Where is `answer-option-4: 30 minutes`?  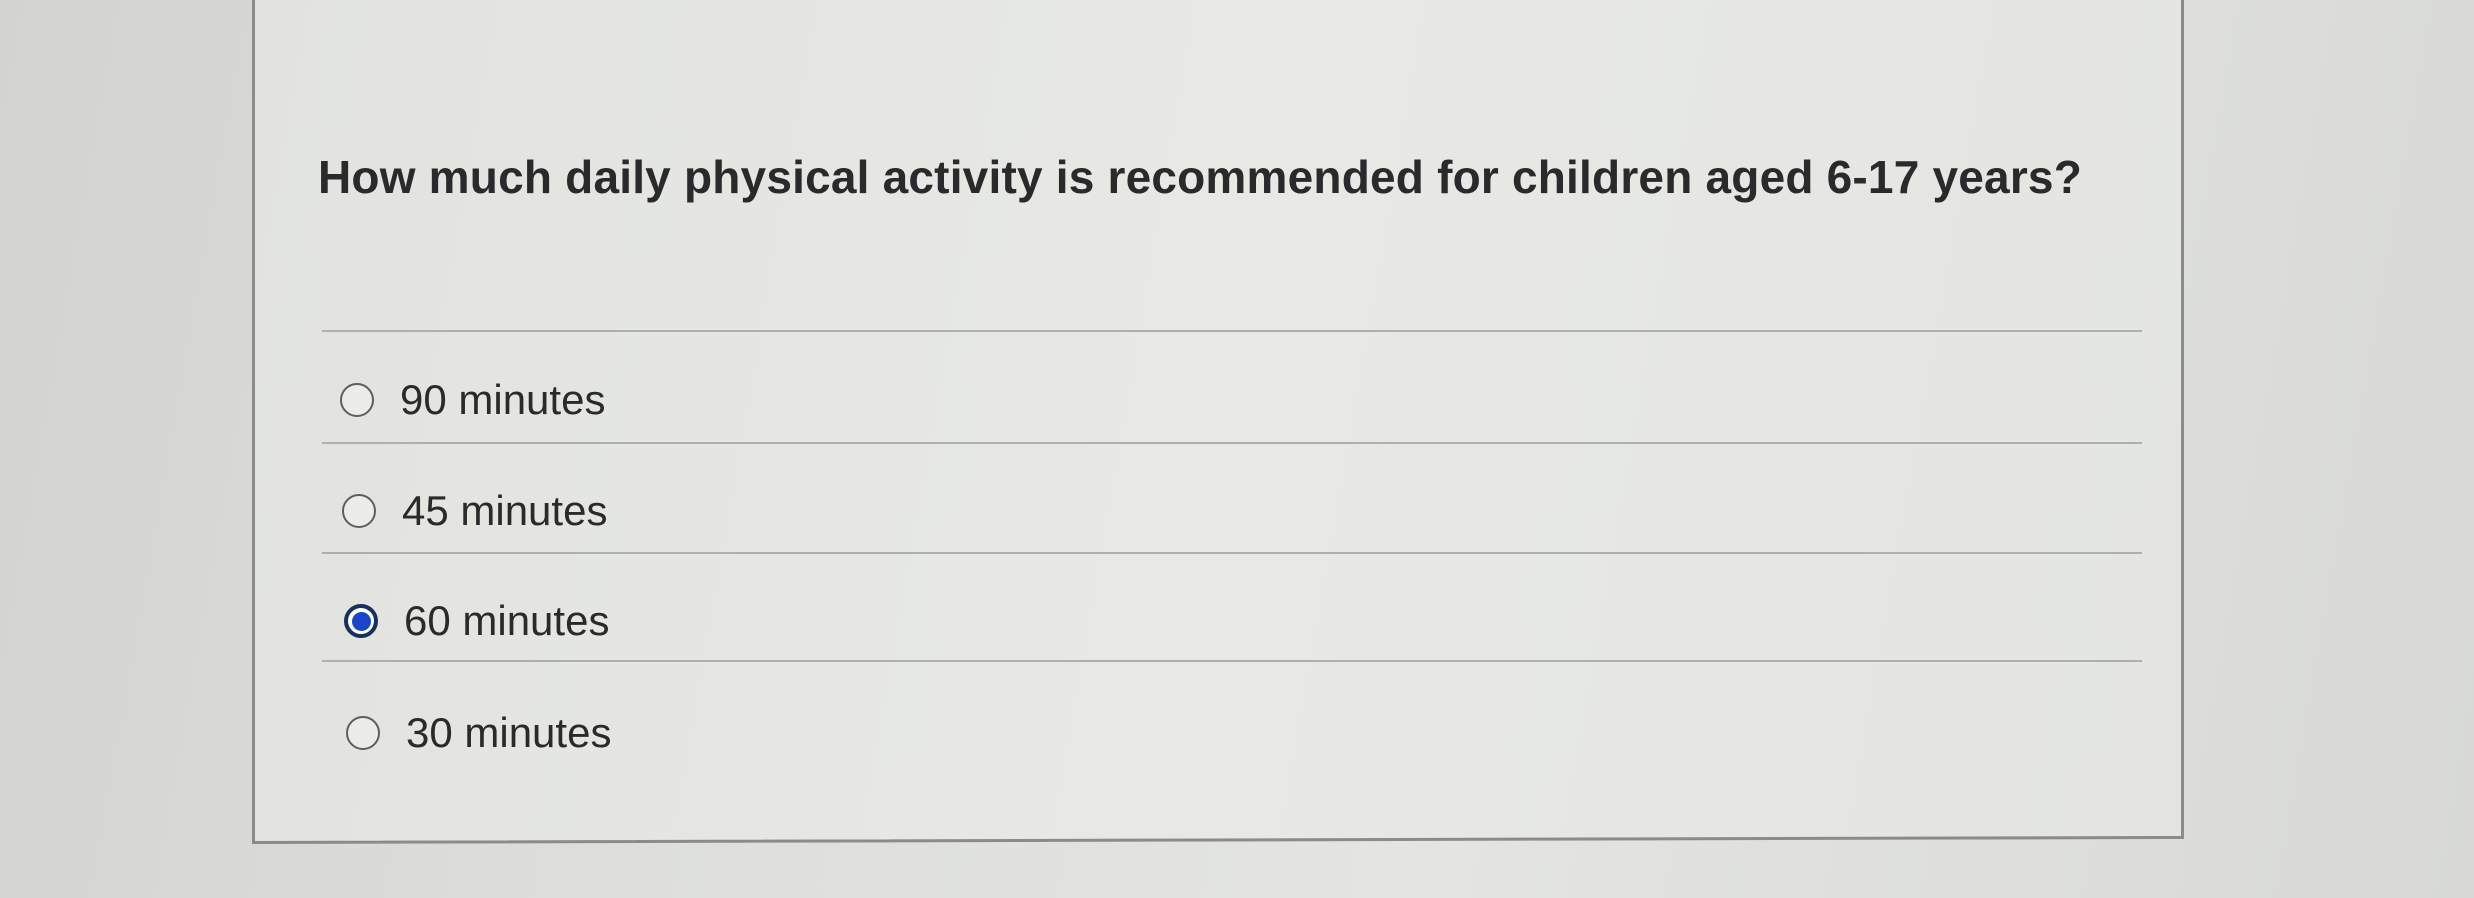
answer-option-4: 30 minutes is located at coordinates (478, 733).